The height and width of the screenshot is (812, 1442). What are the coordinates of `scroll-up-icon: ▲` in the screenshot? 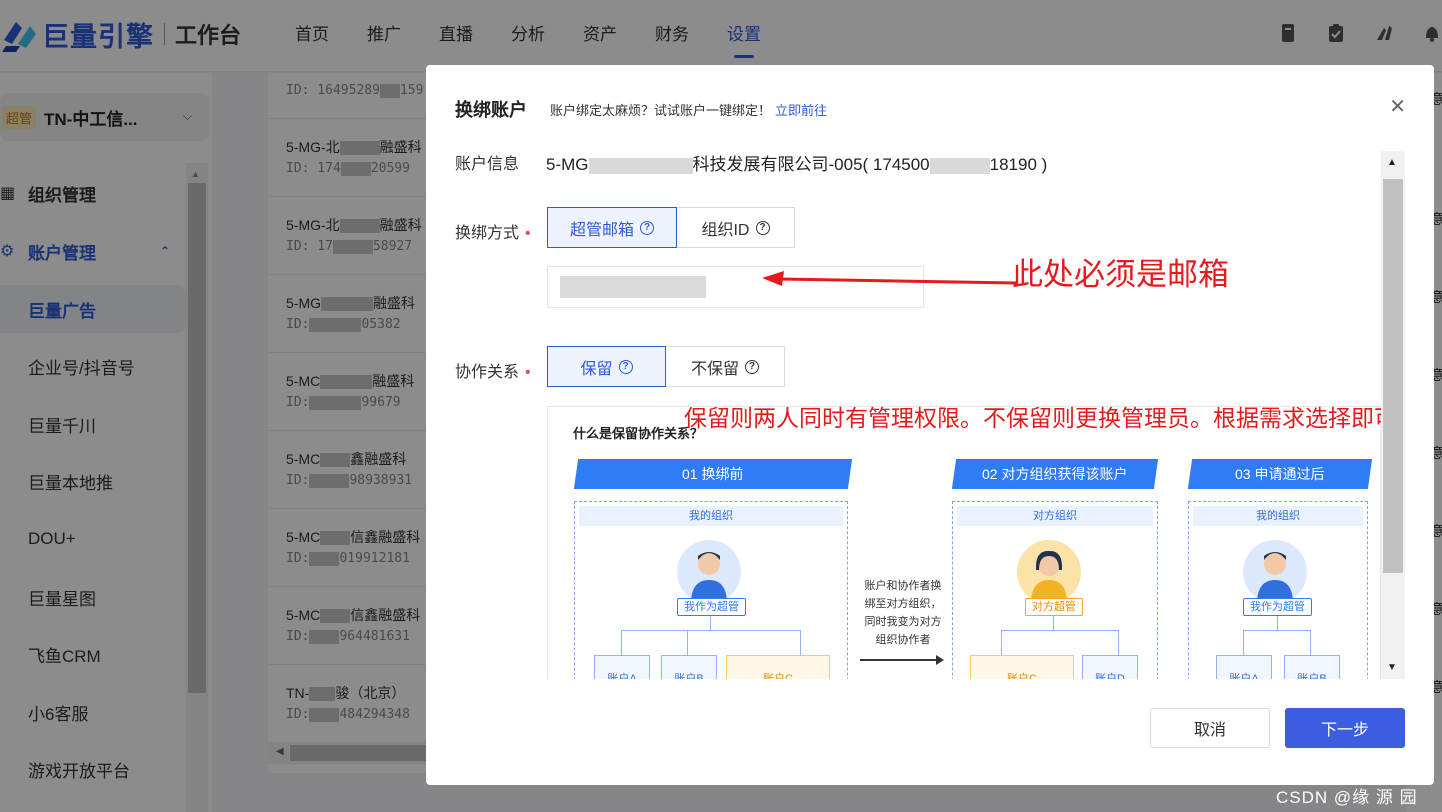 It's located at (1392, 162).